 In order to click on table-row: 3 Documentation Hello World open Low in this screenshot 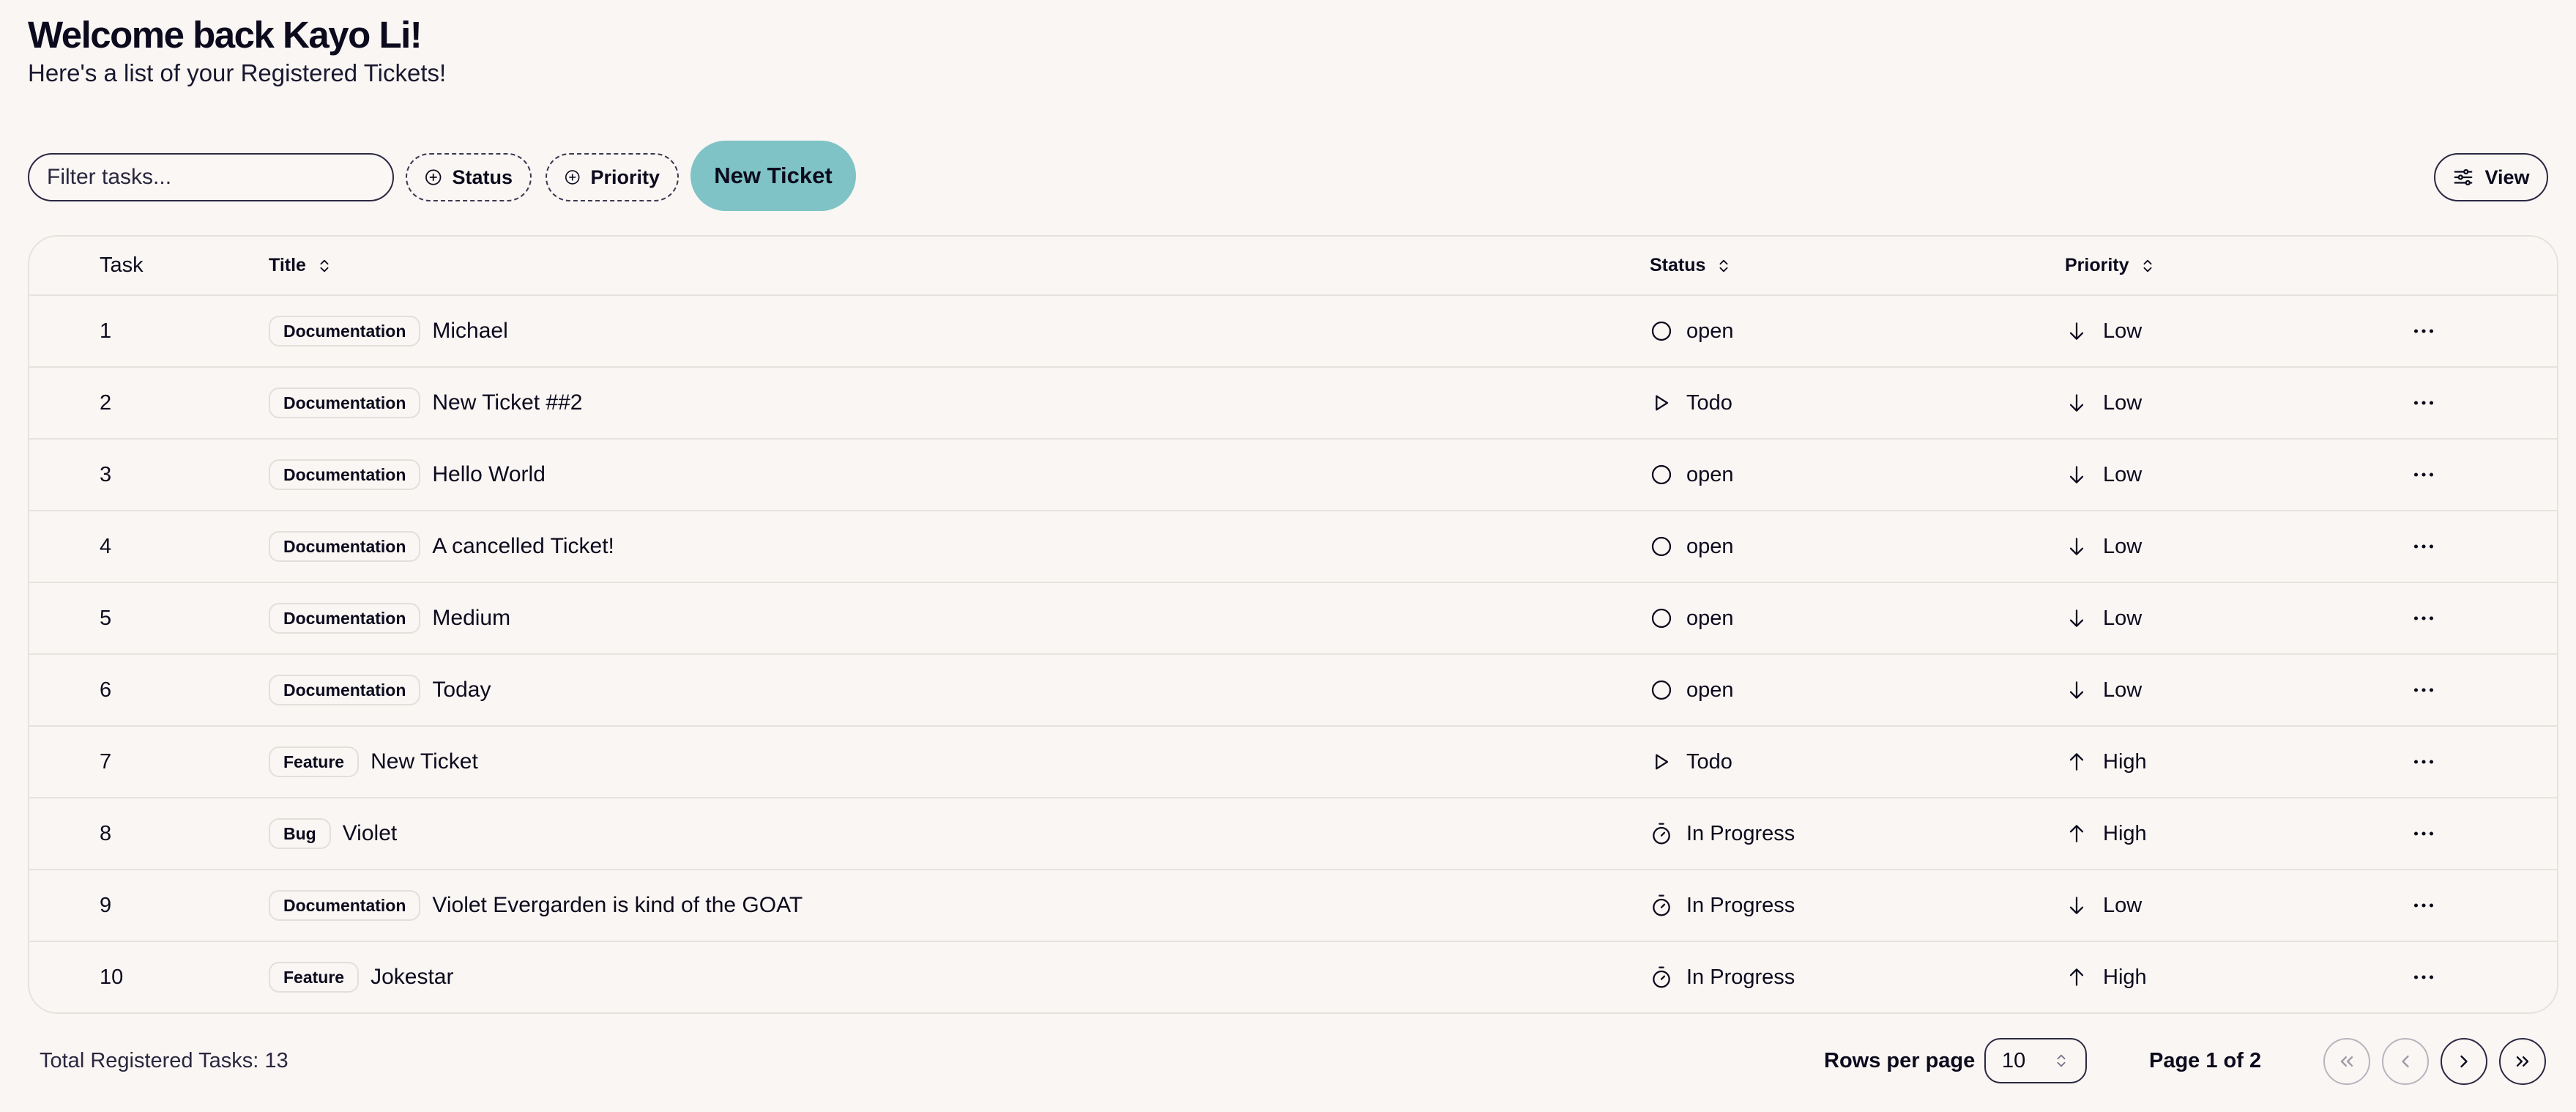, I will do `click(1293, 475)`.